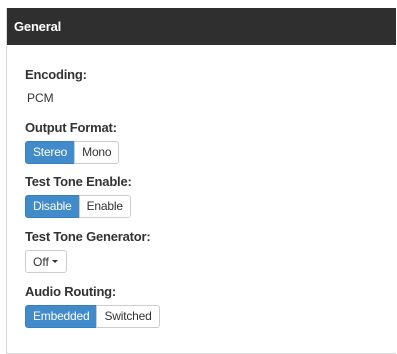 This screenshot has width=397, height=354. Describe the element at coordinates (210, 196) in the screenshot. I see `test-tone-enable-group: Test Tone Enable: Disable Enable` at that location.